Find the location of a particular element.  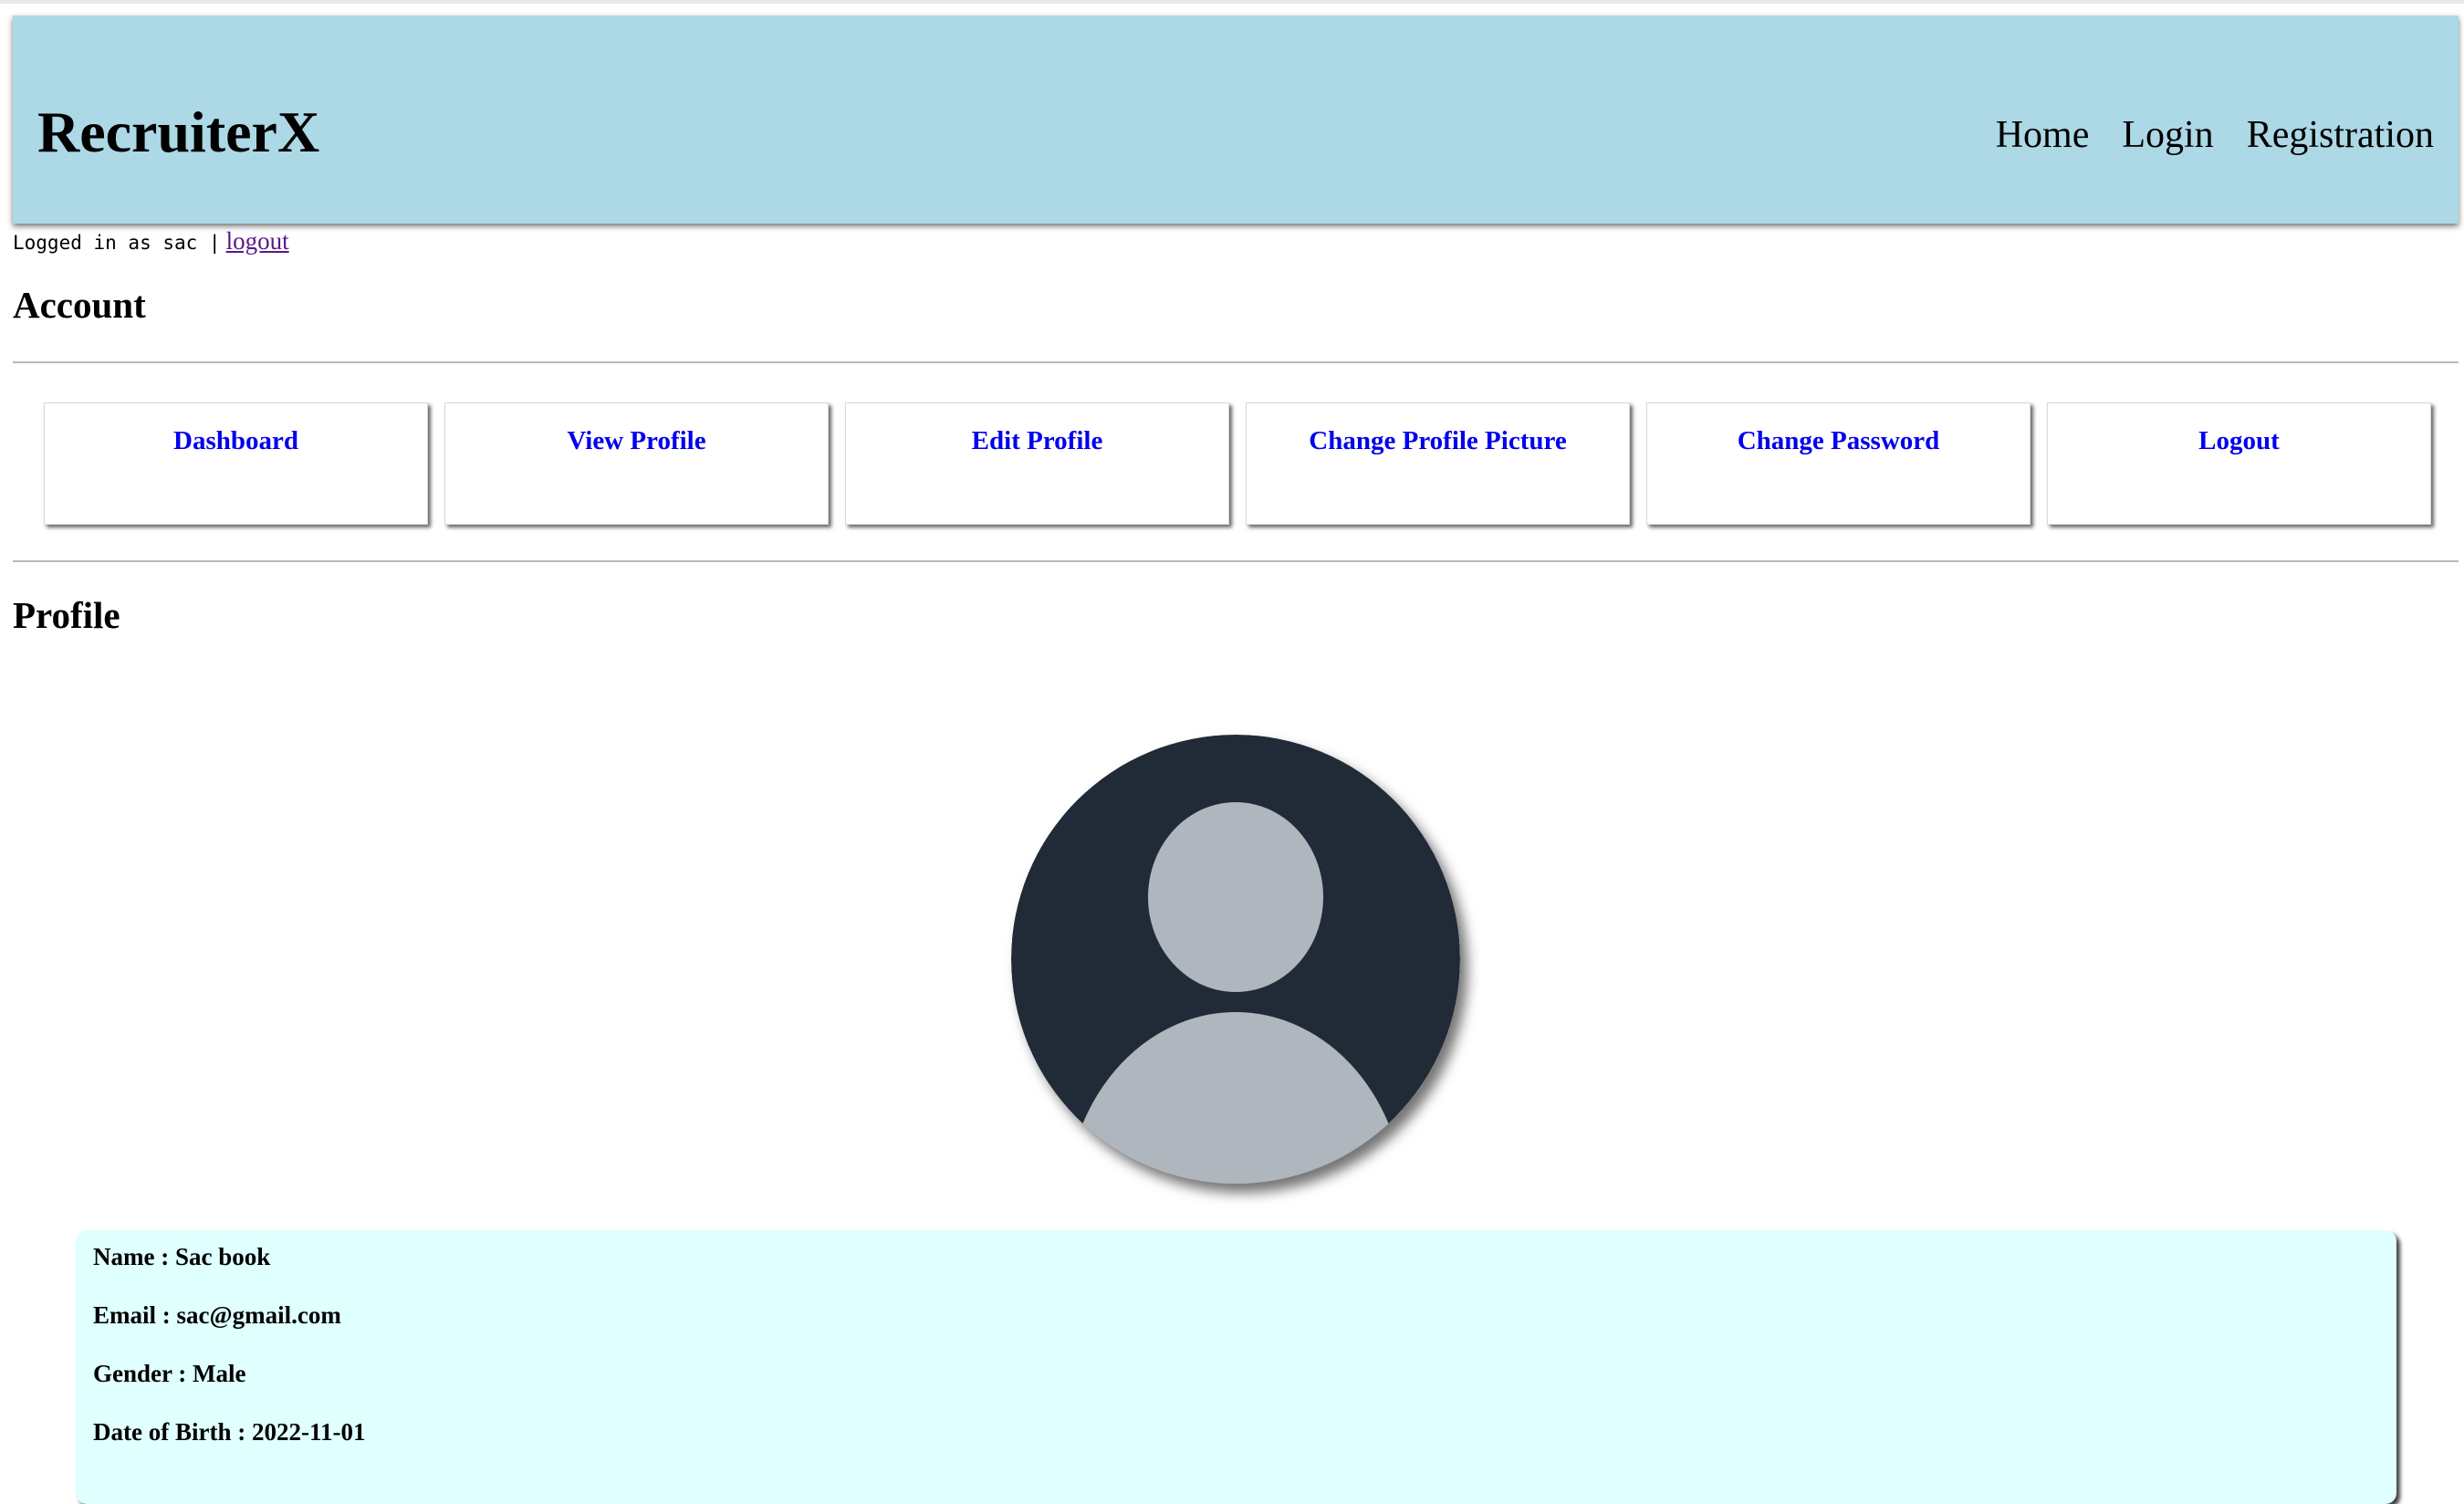

change-password-link: Change Password is located at coordinates (1839, 440).